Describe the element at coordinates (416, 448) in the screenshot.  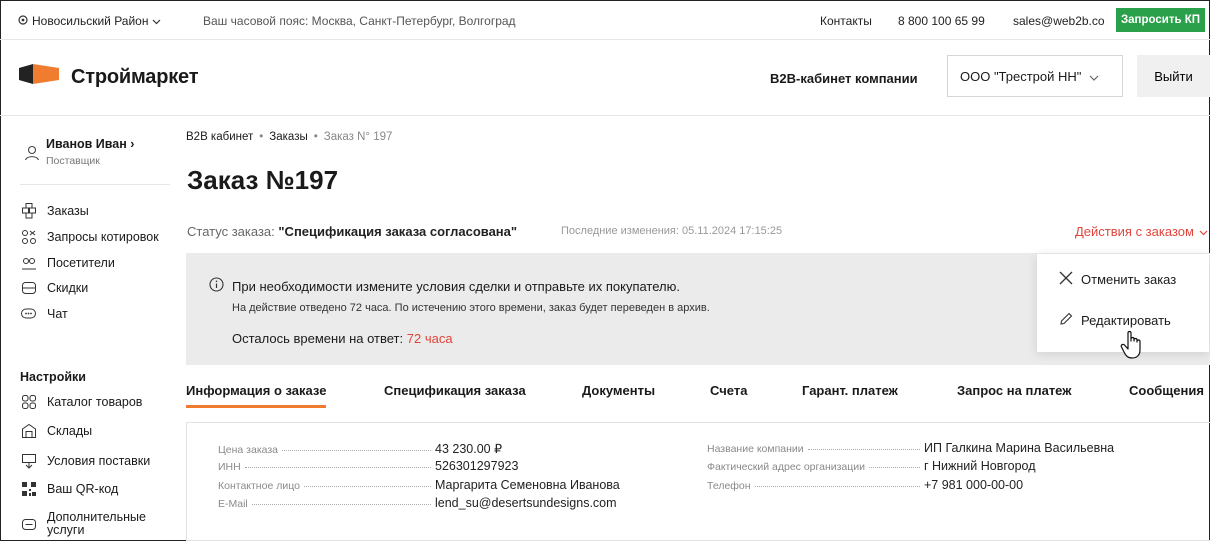
I see `info-row-price: Цена заказа 43 230.00 ₽` at that location.